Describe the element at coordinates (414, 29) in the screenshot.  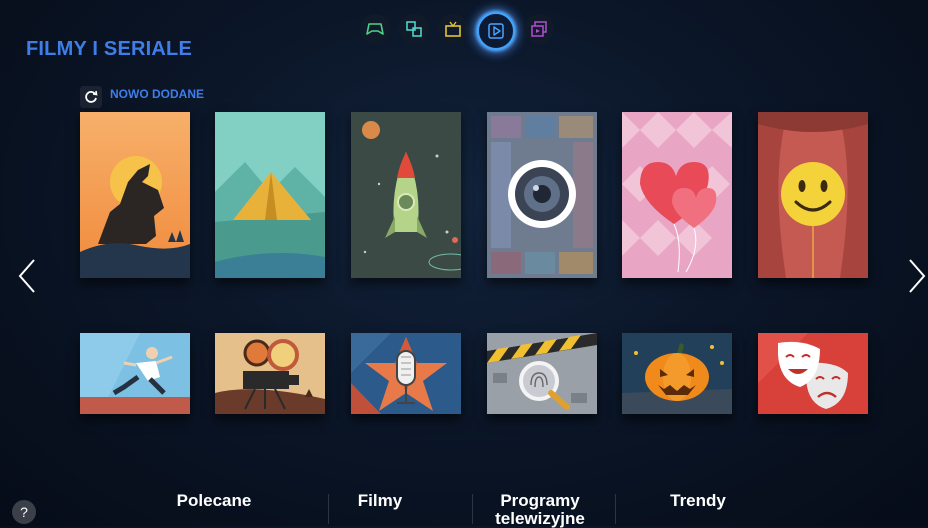
I see `apps-icon` at that location.